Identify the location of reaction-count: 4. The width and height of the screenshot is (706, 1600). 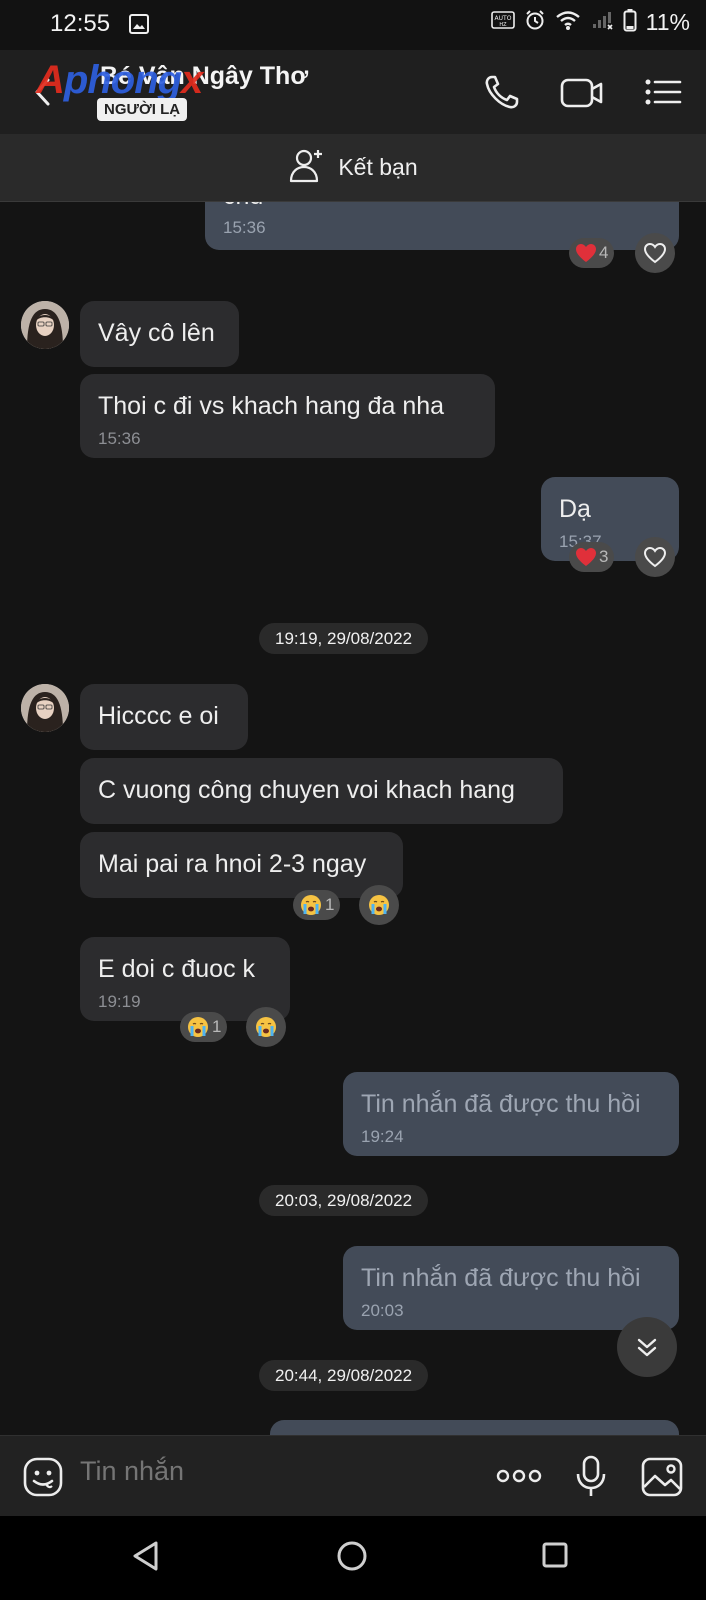
(604, 252).